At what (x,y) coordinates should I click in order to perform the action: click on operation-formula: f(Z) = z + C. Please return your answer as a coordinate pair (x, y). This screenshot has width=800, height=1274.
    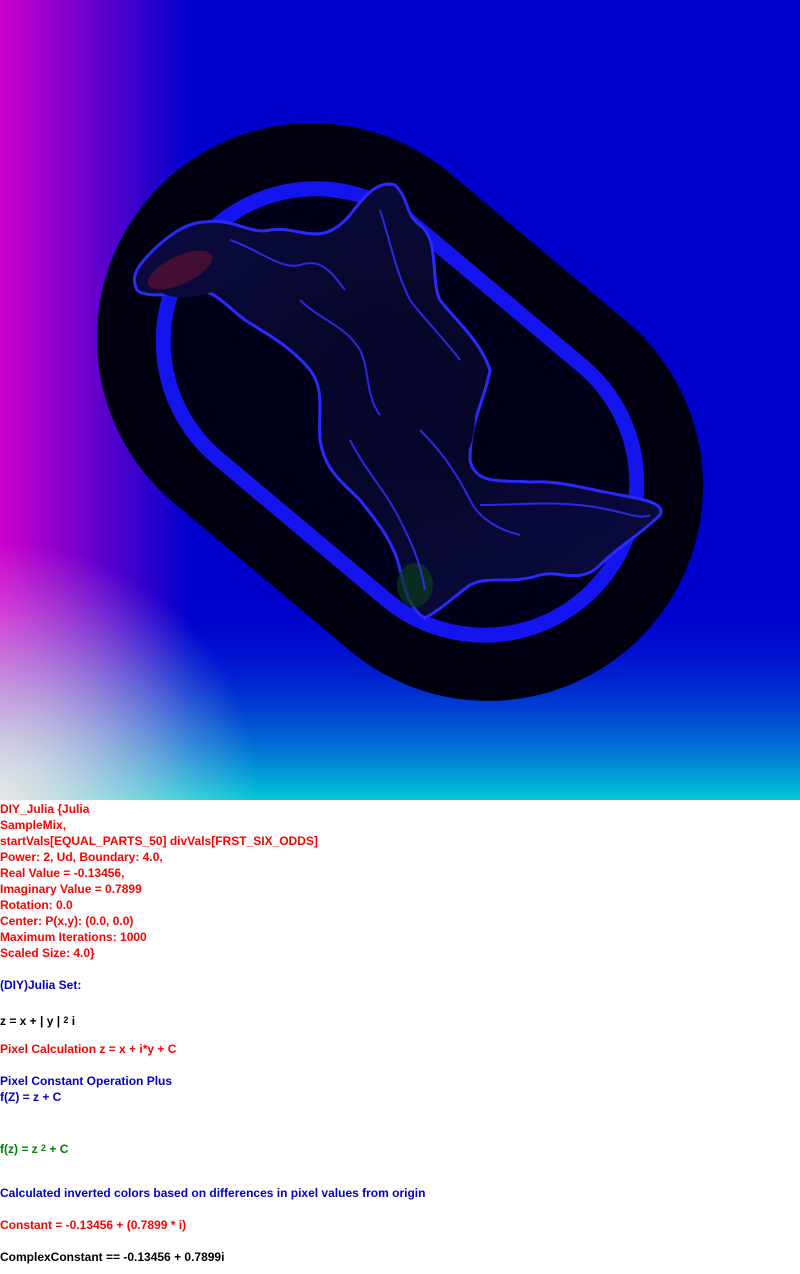
    Looking at the image, I should click on (31, 1097).